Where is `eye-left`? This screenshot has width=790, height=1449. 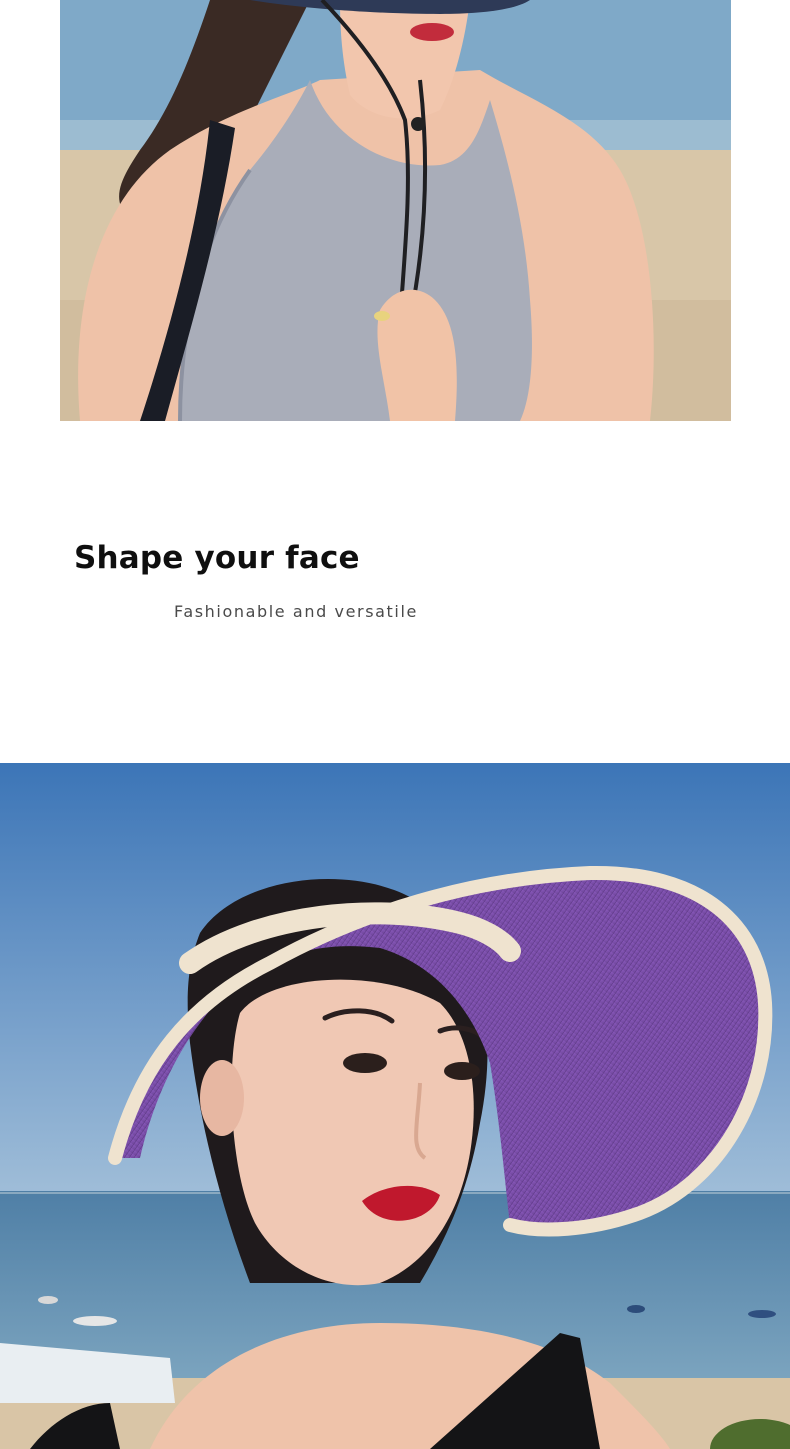 eye-left is located at coordinates (365, 1063).